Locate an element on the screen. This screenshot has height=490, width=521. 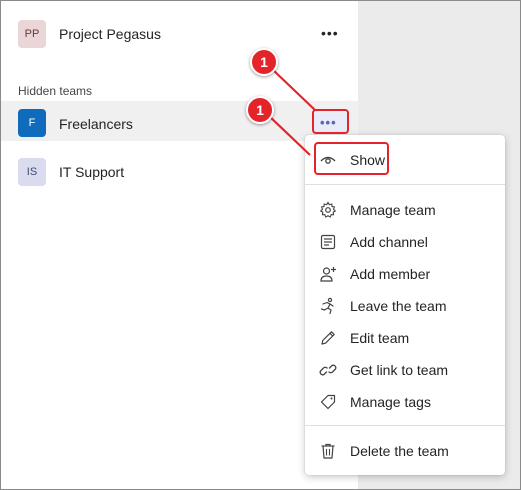
highlight-more-button is located at coordinates (330, 121).